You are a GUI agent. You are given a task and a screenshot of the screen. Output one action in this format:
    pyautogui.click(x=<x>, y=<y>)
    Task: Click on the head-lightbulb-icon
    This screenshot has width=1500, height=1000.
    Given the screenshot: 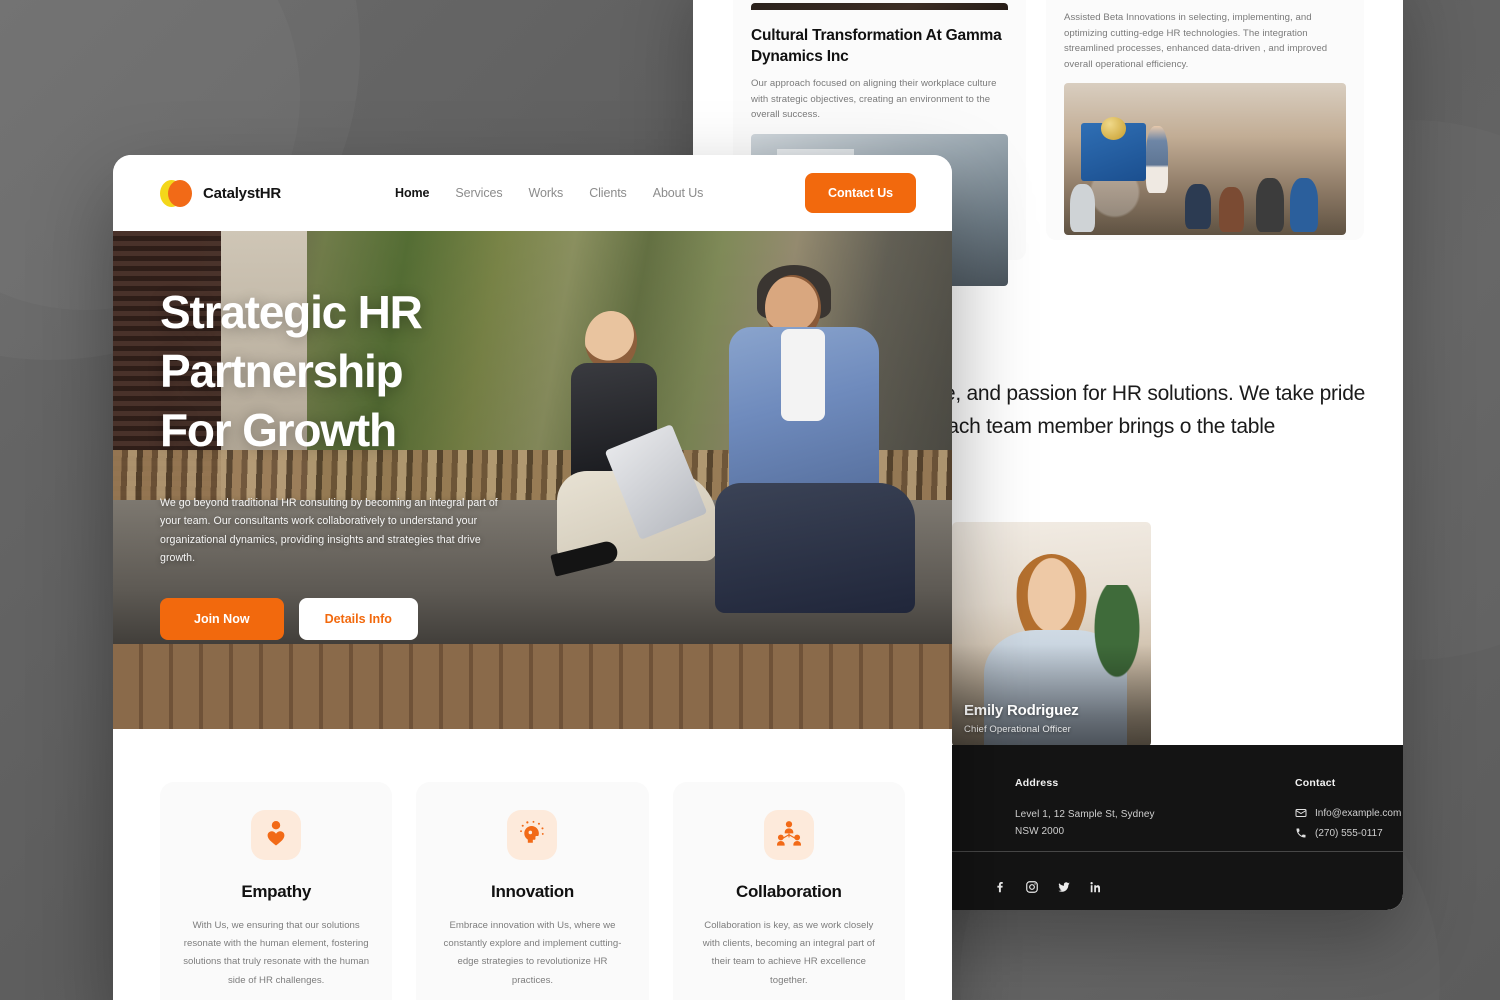 What is the action you would take?
    pyautogui.click(x=532, y=835)
    